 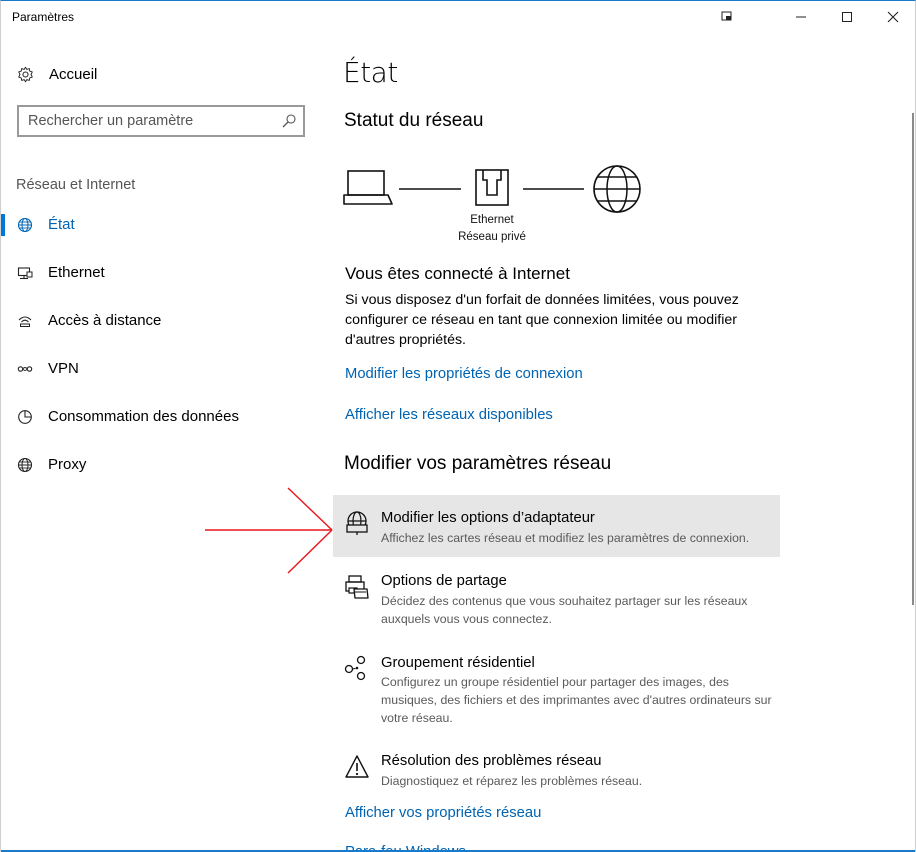 I want to click on internet-globe-icon, so click(x=617, y=189).